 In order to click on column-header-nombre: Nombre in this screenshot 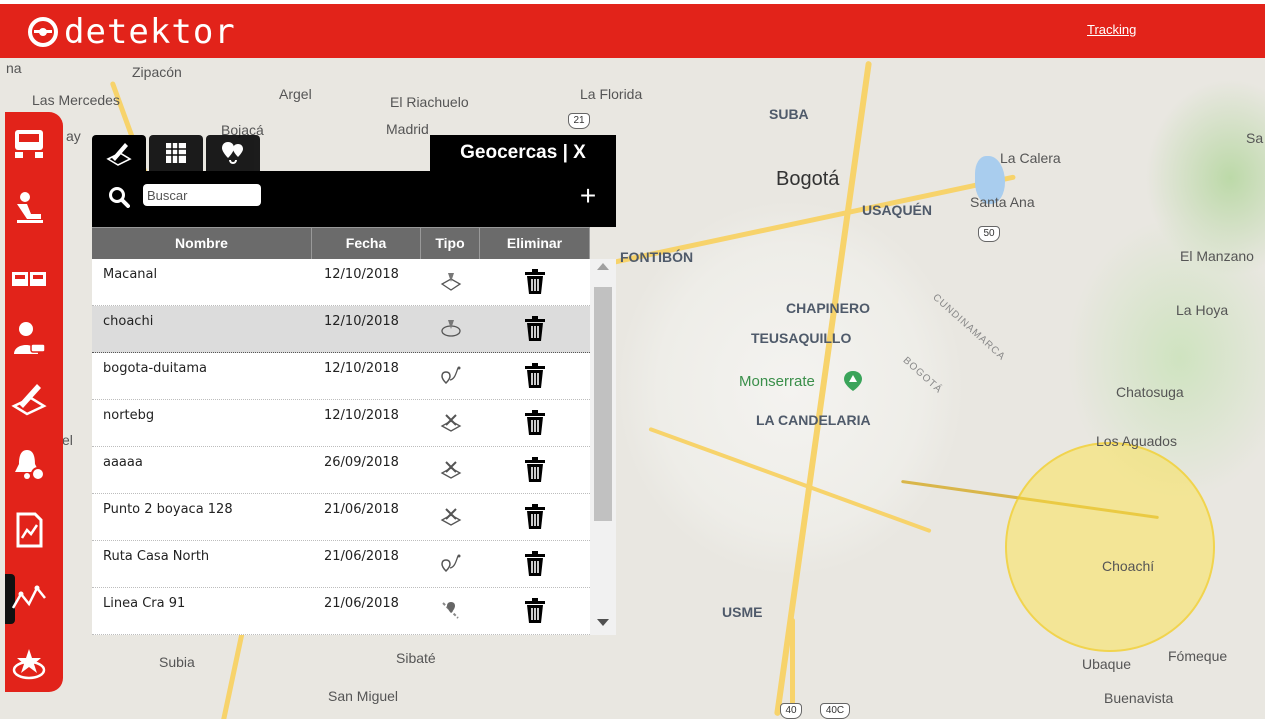, I will do `click(202, 243)`.